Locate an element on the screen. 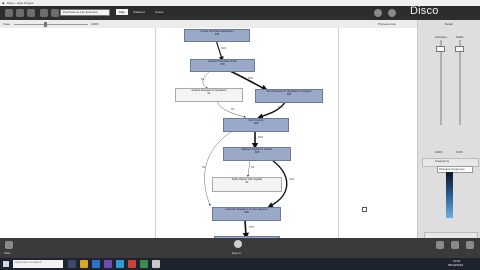 The width and height of the screenshot is (480, 270). activity-node: Release Supplier's Invoice 608 is located at coordinates (257, 154).